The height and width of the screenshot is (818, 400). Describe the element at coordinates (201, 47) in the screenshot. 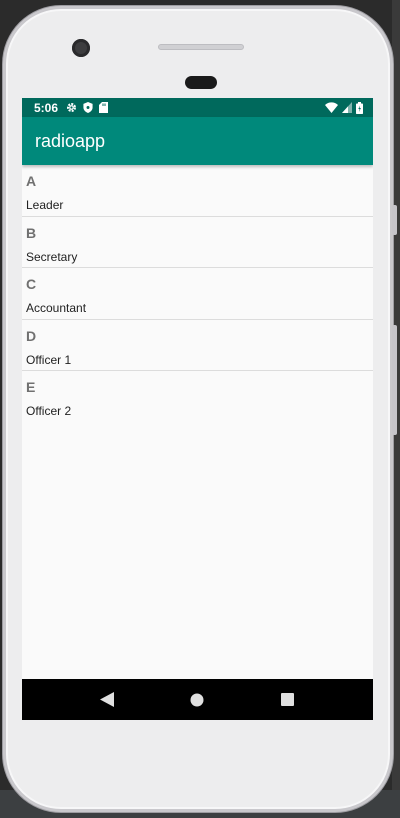

I see `earpiece-speaker` at that location.